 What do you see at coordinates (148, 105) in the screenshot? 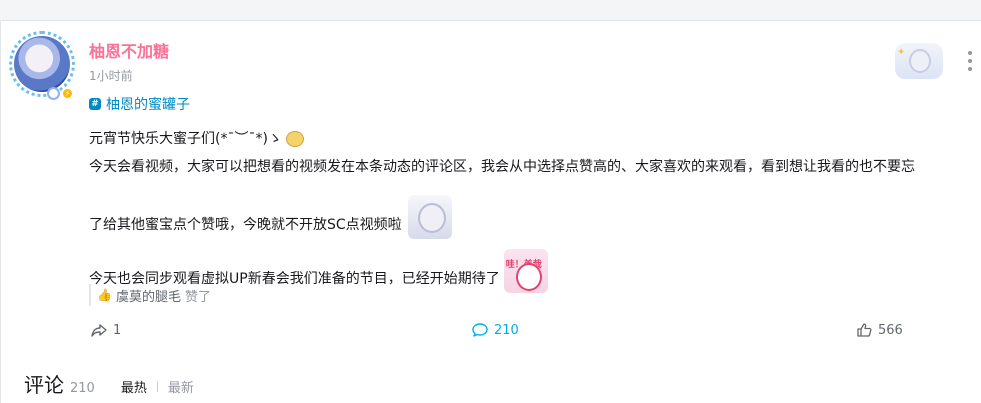
I see `topic-label: 柚恩的蜜罐子` at bounding box center [148, 105].